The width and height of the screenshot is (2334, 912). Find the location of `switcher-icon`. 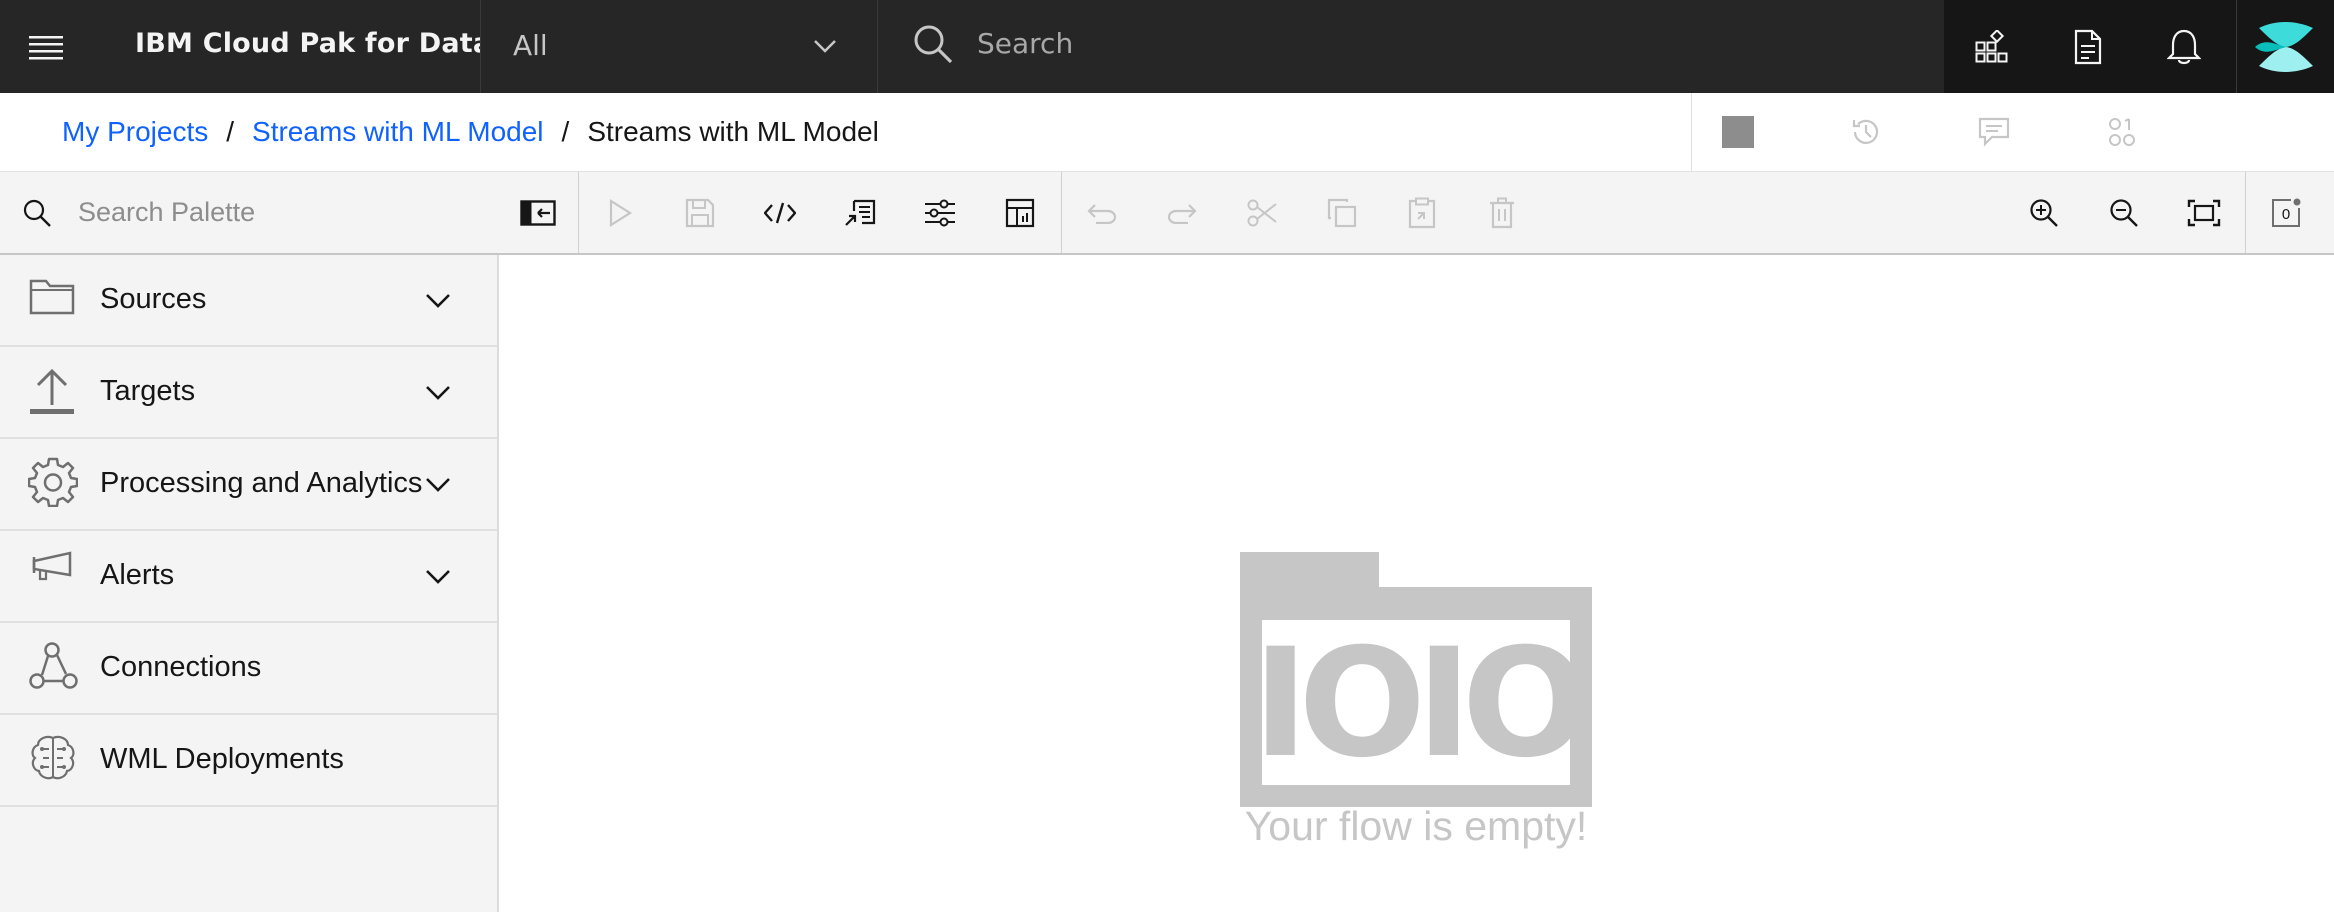

switcher-icon is located at coordinates (1991, 45).